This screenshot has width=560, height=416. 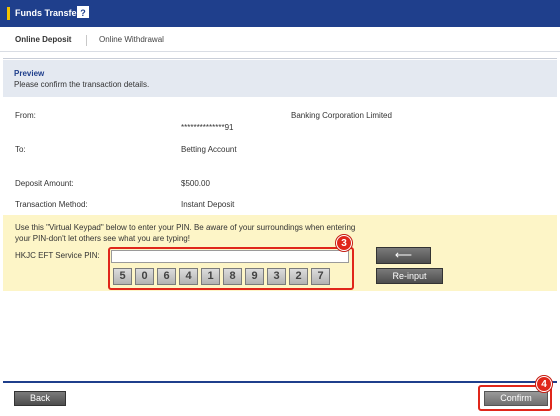 I want to click on keypad-key: 4, so click(x=188, y=276).